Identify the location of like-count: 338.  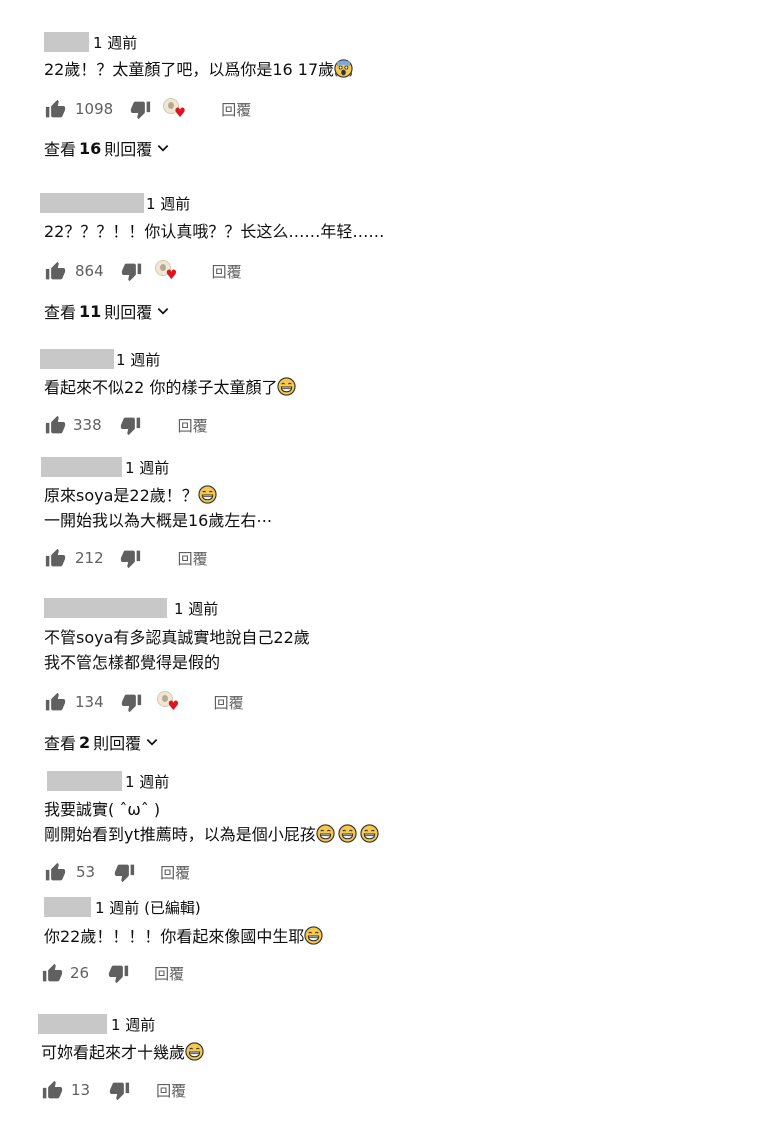
(87, 425).